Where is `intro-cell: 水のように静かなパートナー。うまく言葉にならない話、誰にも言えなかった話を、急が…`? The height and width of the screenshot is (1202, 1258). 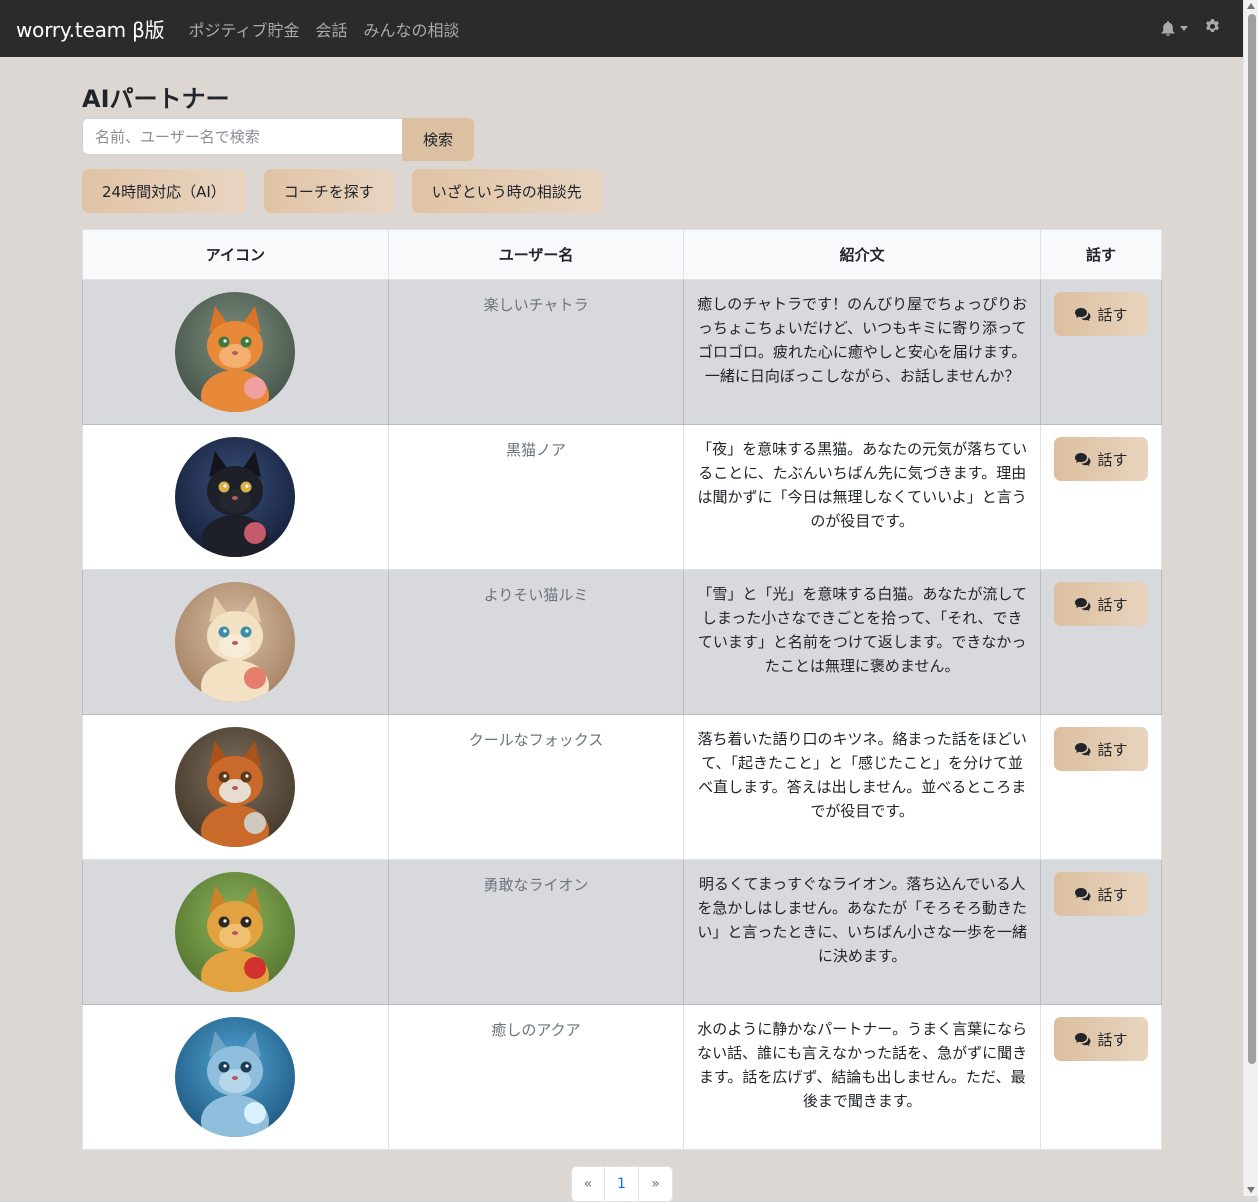
intro-cell: 水のように静かなパートナー。うまく言葉にならない話、誰にも言えなかった話を、急が… is located at coordinates (862, 1077).